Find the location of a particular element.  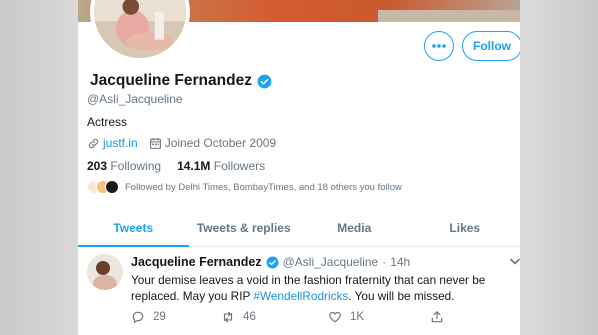

more-dots-icon is located at coordinates (439, 46).